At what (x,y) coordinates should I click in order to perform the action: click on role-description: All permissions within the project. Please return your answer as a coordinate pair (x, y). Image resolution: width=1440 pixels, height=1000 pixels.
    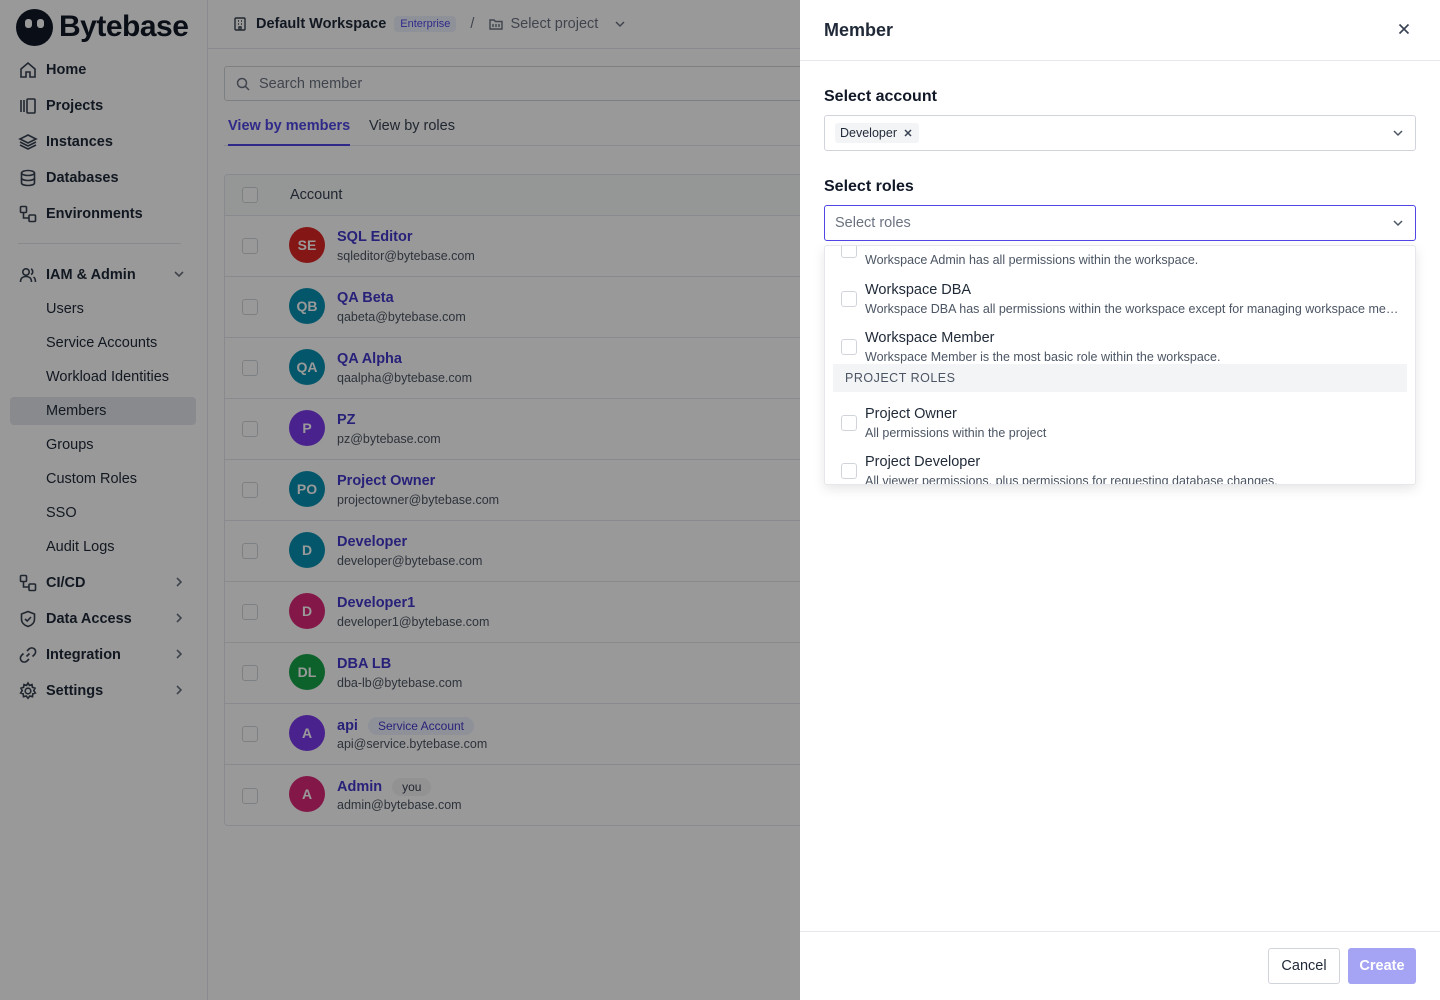
    Looking at the image, I should click on (956, 433).